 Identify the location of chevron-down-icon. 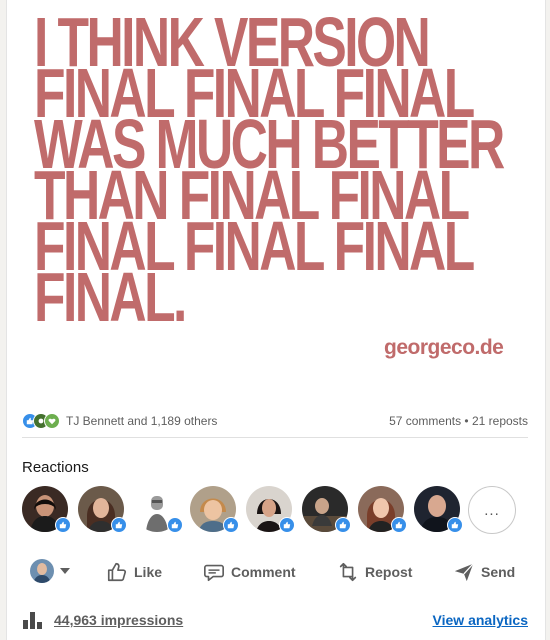
(65, 571).